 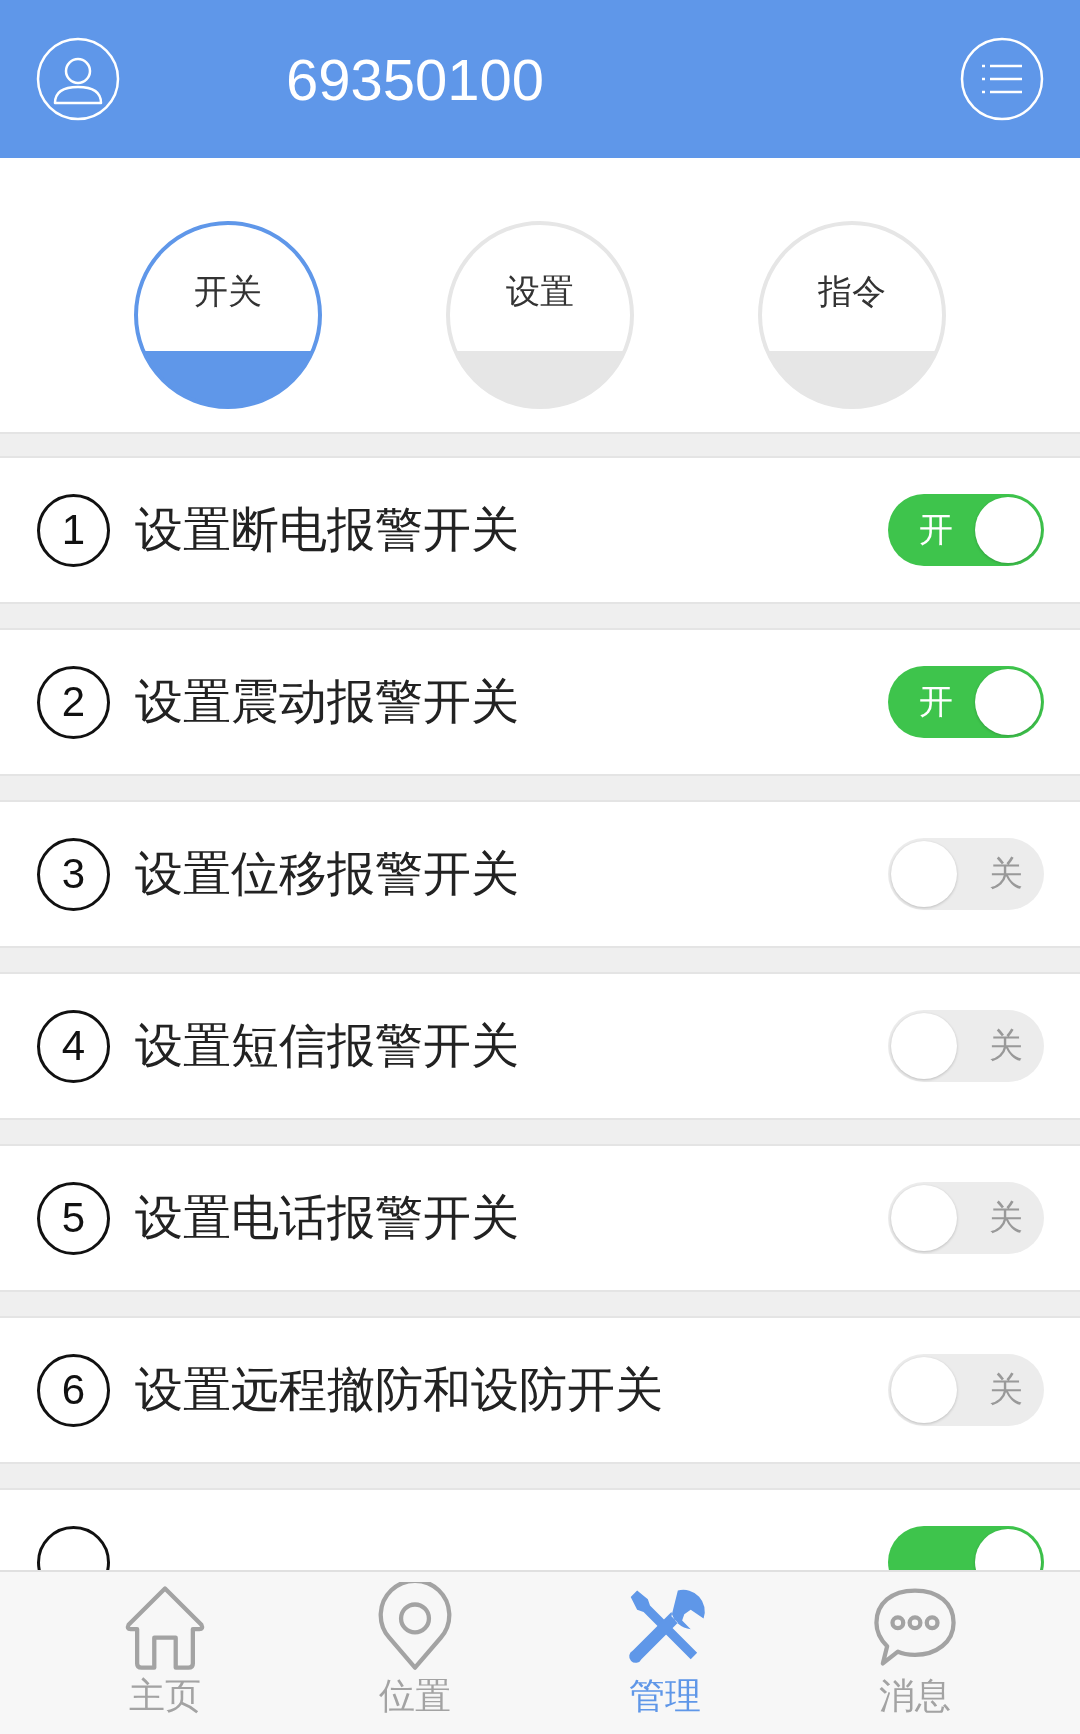 I want to click on switch-label: 设置断电报警开关, so click(x=327, y=529).